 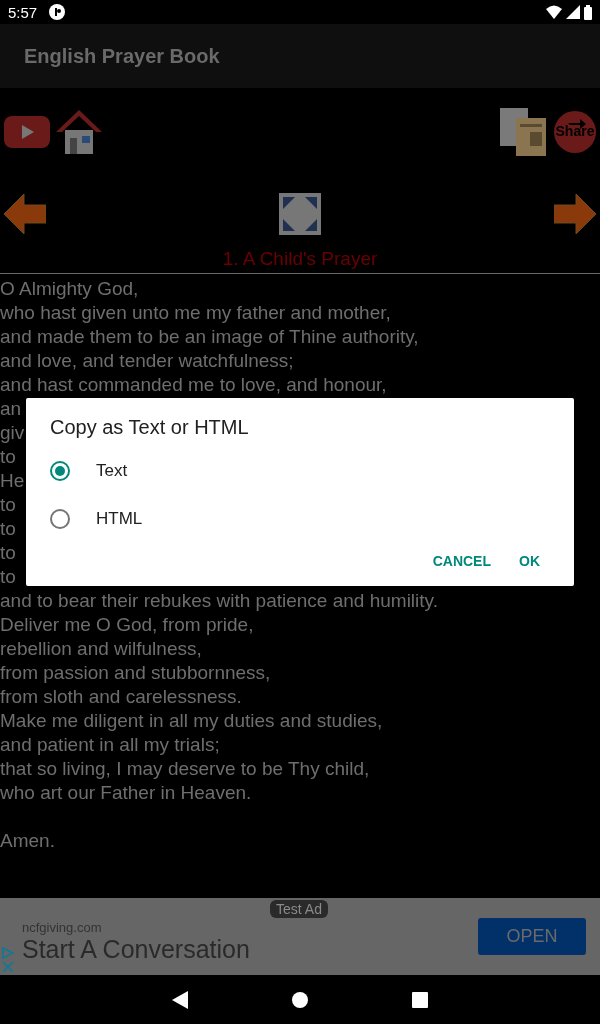 What do you see at coordinates (27, 841) in the screenshot?
I see `prayer-line: Amen.` at bounding box center [27, 841].